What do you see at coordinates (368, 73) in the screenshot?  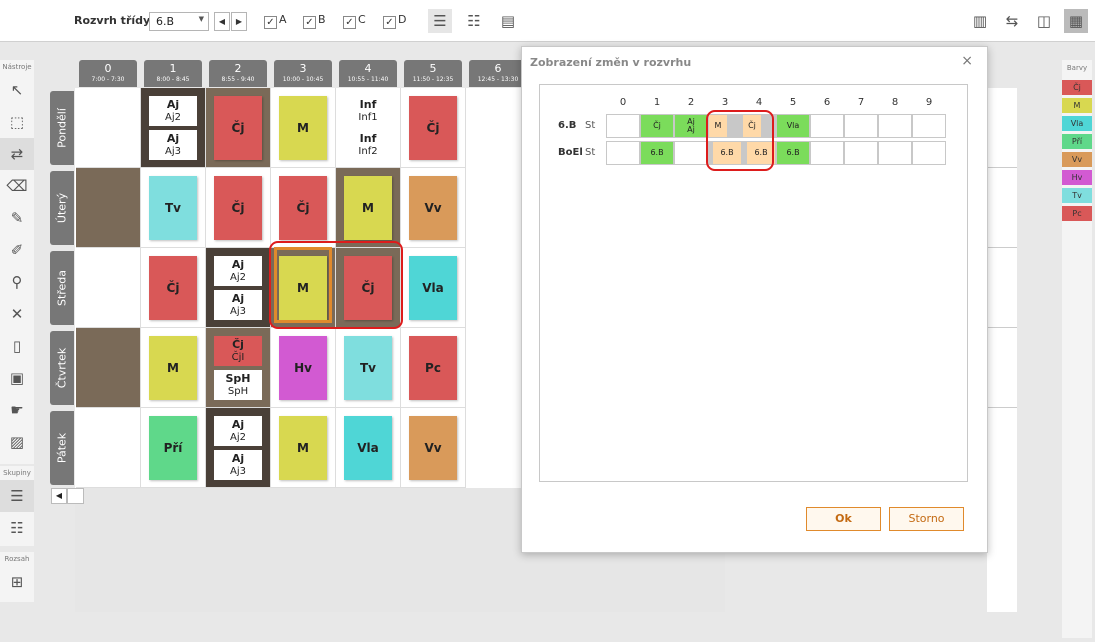 I see `column-header: 4 10:55 - 11:40` at bounding box center [368, 73].